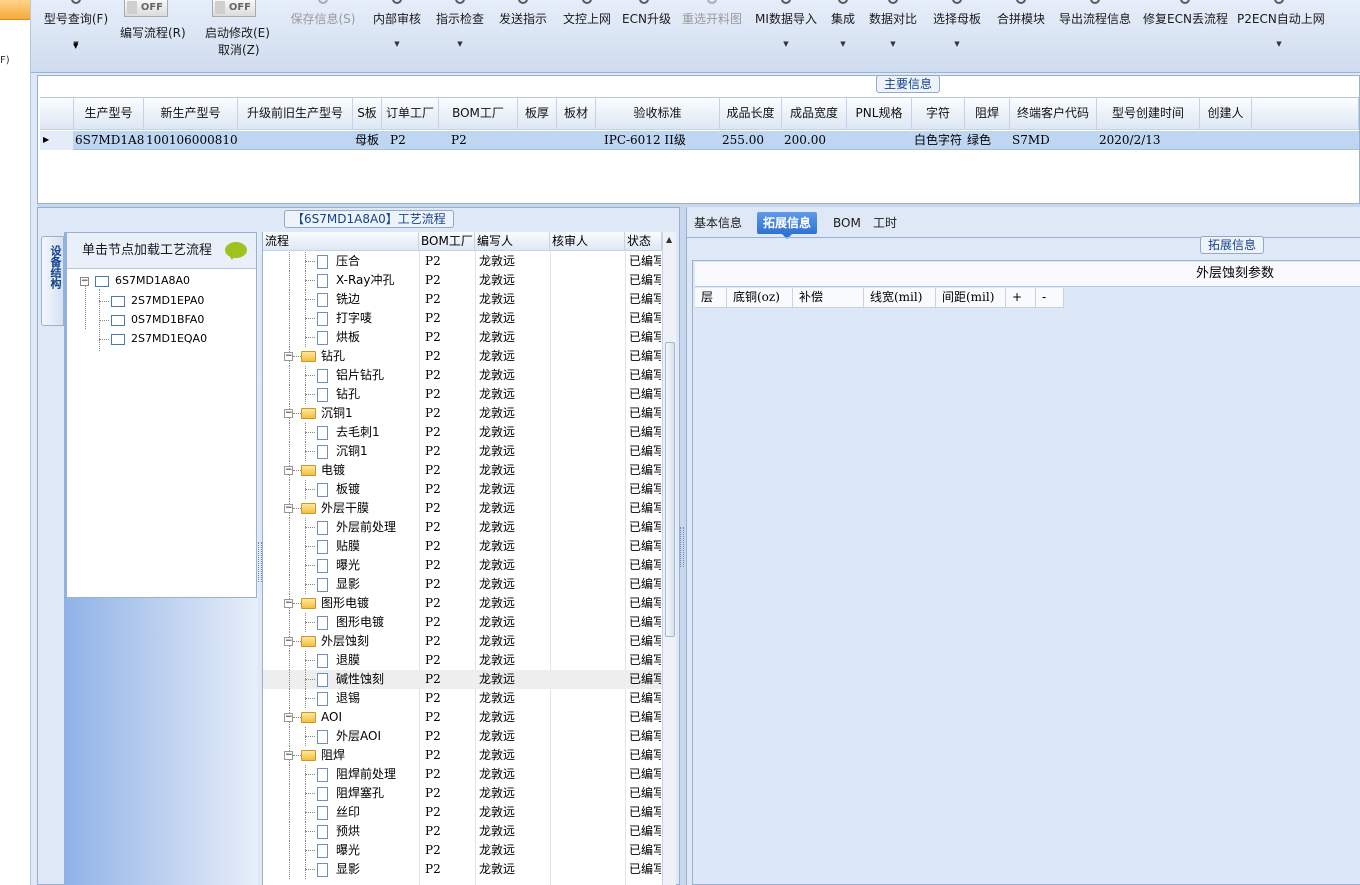  I want to click on ribbon-button-0: 型号查询(F) ▼, so click(76, 36).